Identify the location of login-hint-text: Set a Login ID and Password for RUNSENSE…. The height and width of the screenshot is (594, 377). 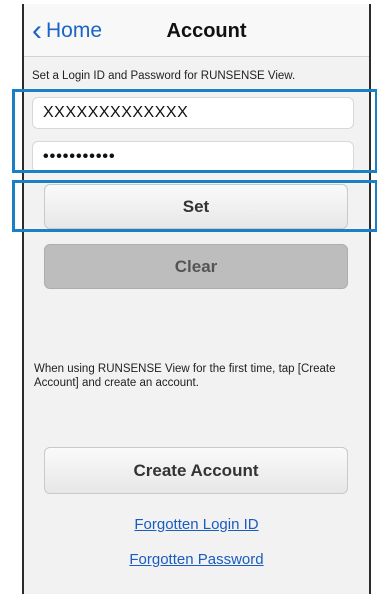
(164, 76).